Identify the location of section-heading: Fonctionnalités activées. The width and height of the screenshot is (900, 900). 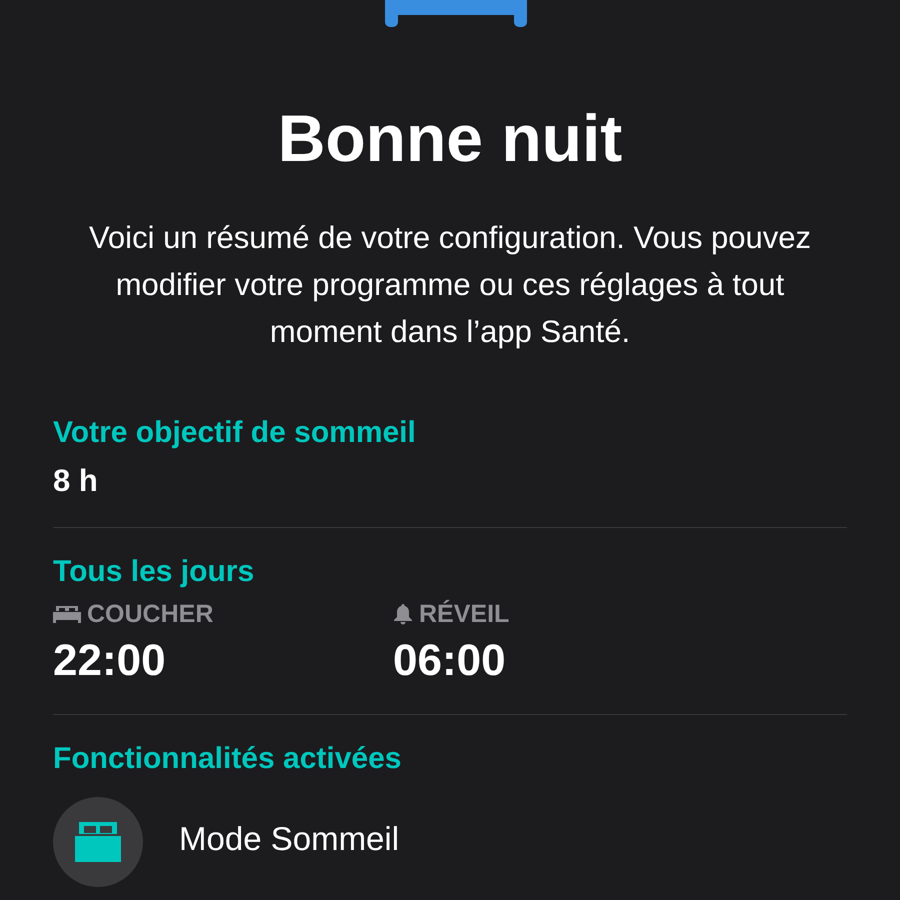
(227, 759).